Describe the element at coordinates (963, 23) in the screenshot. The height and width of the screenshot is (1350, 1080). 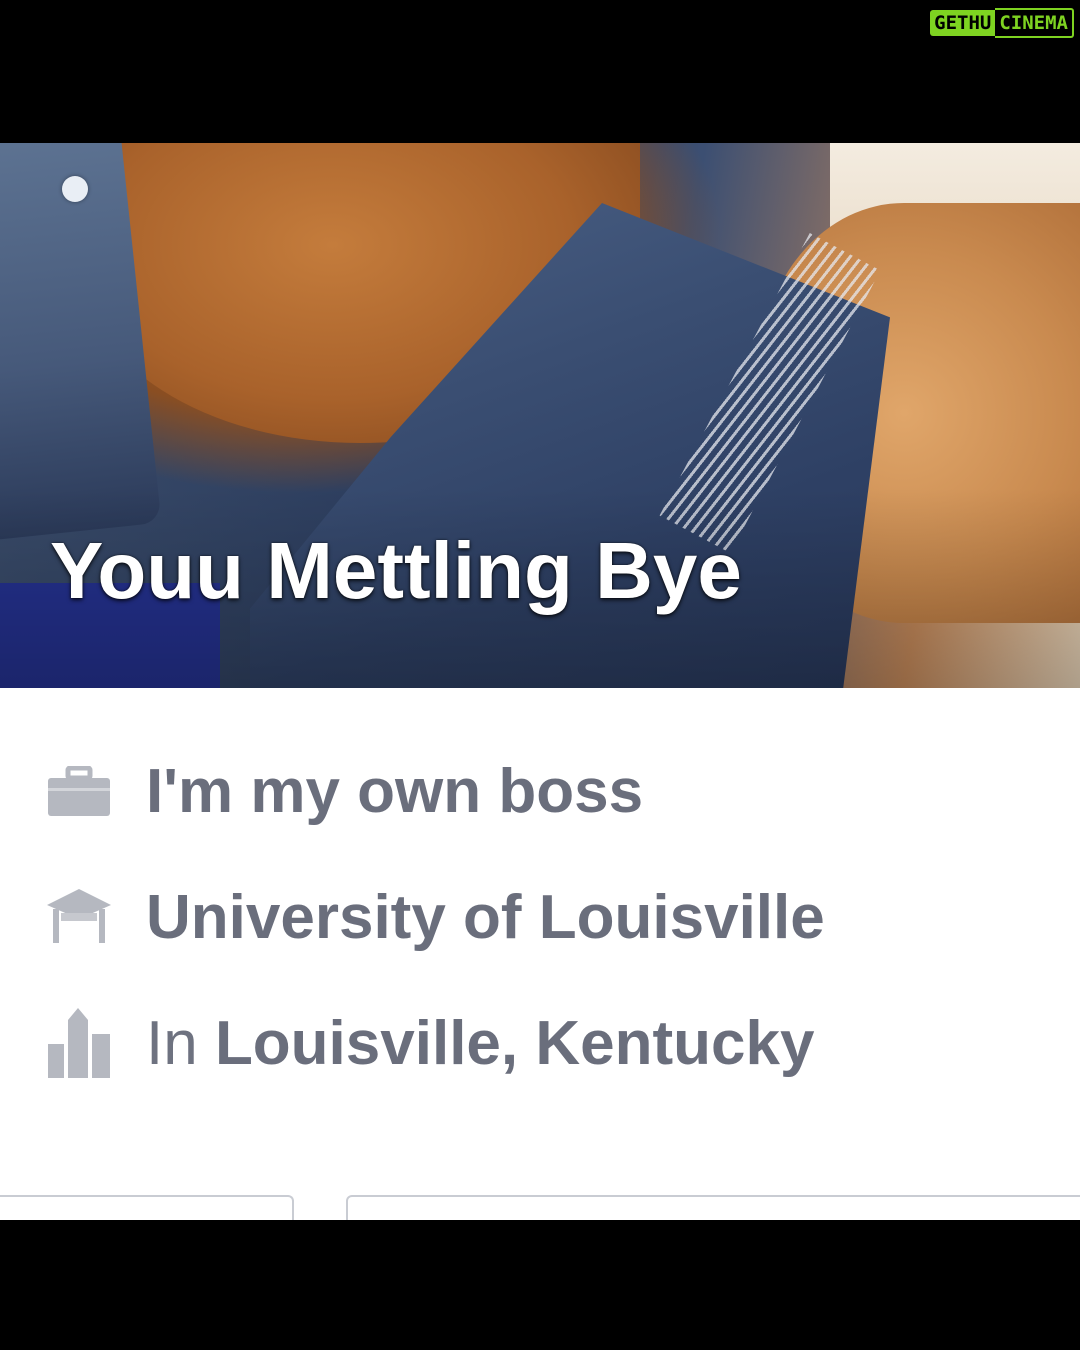
I see `watermark-part-a: GETHU` at that location.